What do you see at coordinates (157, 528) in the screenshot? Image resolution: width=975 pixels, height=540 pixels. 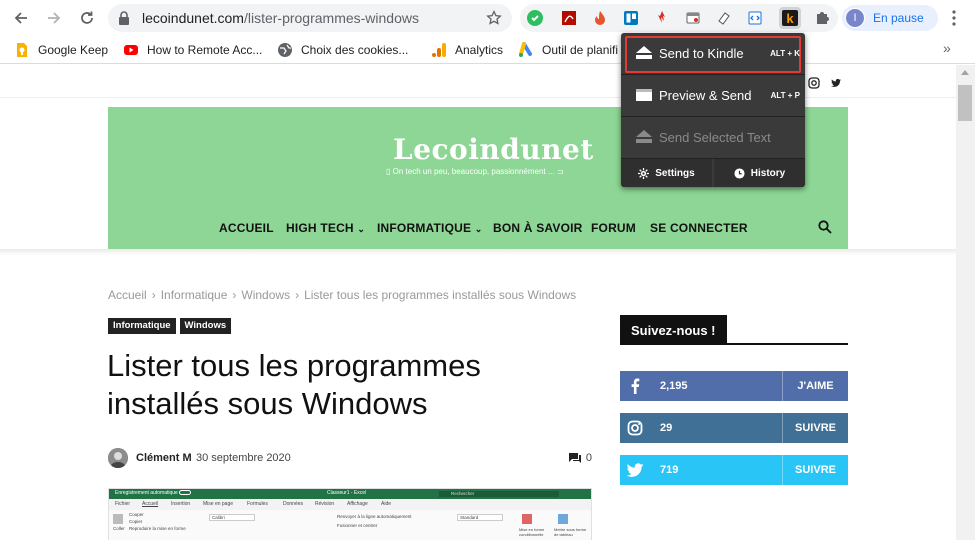 I see `excel-ribbon-label: Reproduire la mise en forme` at bounding box center [157, 528].